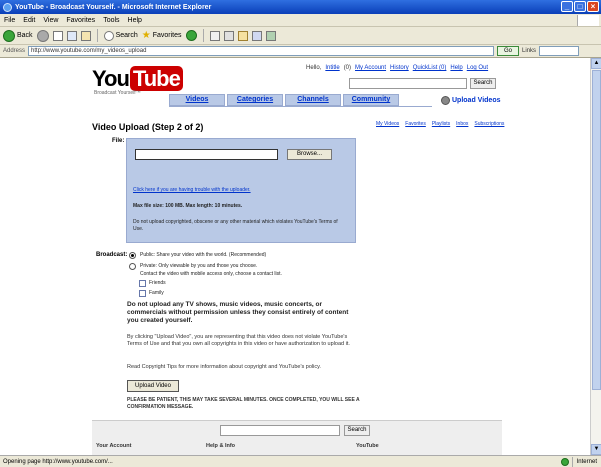  What do you see at coordinates (559, 51) in the screenshot?
I see `toolbar-search-input` at bounding box center [559, 51].